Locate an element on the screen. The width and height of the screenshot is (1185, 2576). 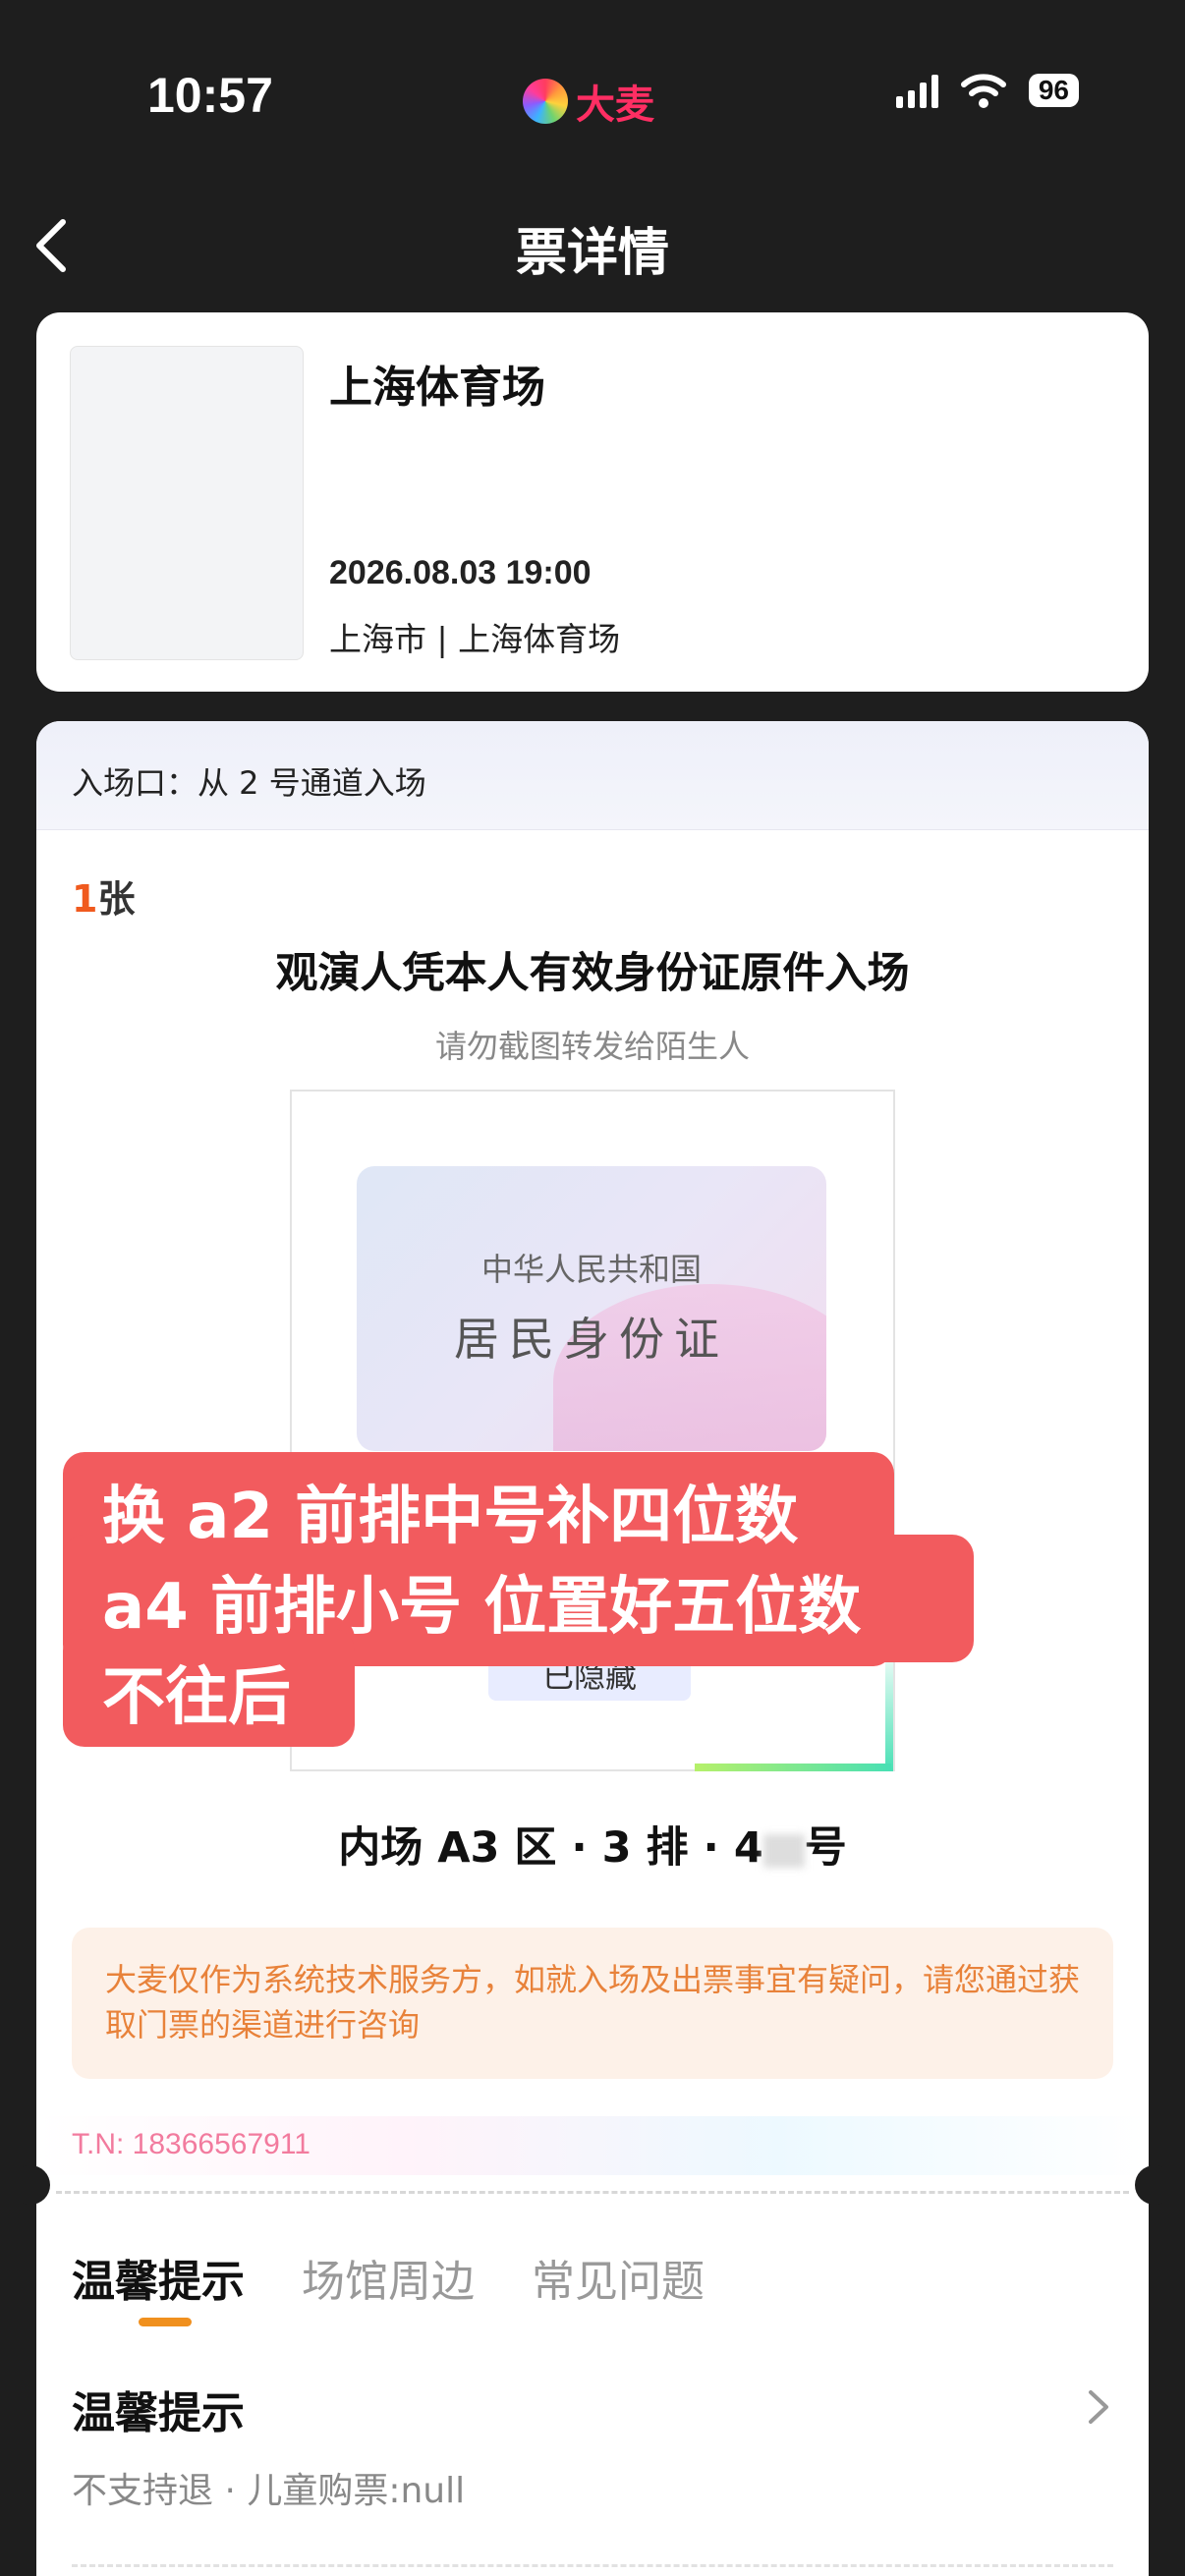
overlay-note-text: 换 a2 前排中号补四位数 a4 前排小号 位置好五位数 不往后 is located at coordinates (482, 1607).